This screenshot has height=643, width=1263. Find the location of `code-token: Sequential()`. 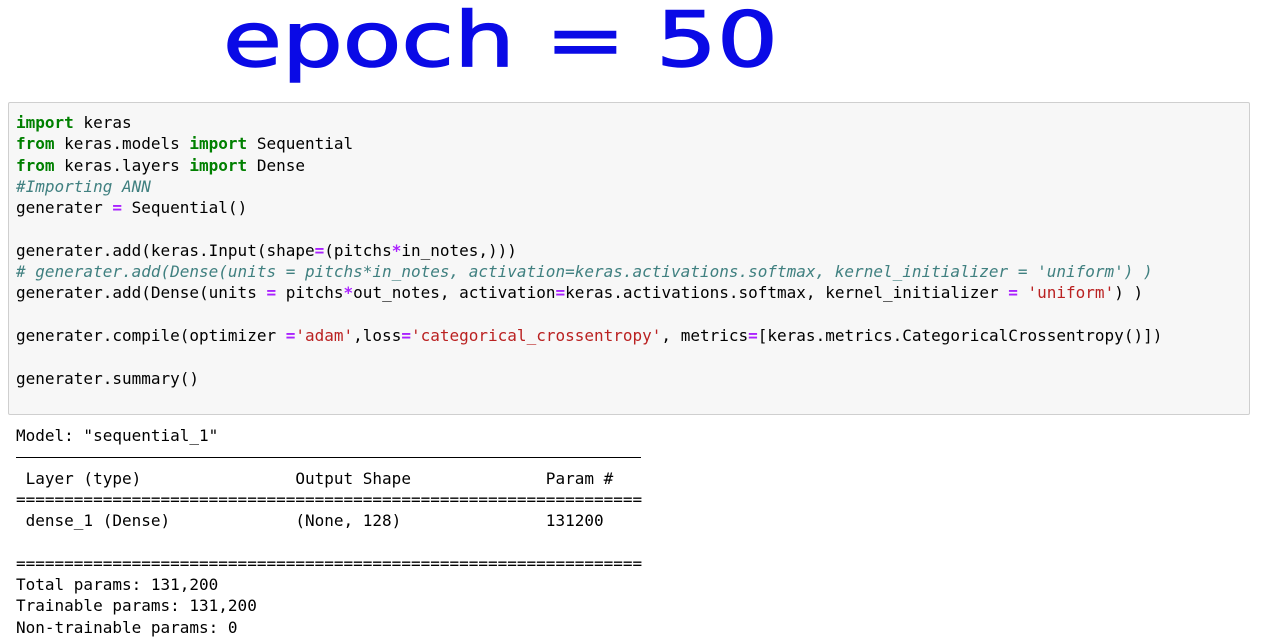

code-token: Sequential() is located at coordinates (184, 208).